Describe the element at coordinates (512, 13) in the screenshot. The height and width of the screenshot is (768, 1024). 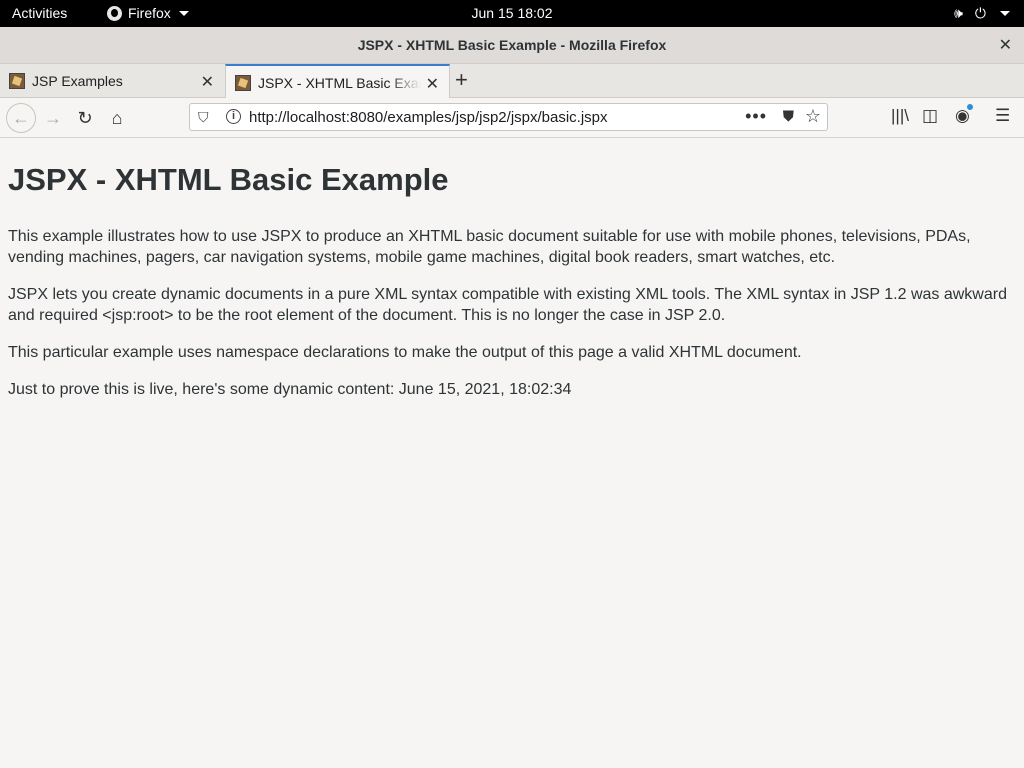
I see `system-top-bar: Activities Firefox Jun 15 18:02 🕪 ⏻` at that location.